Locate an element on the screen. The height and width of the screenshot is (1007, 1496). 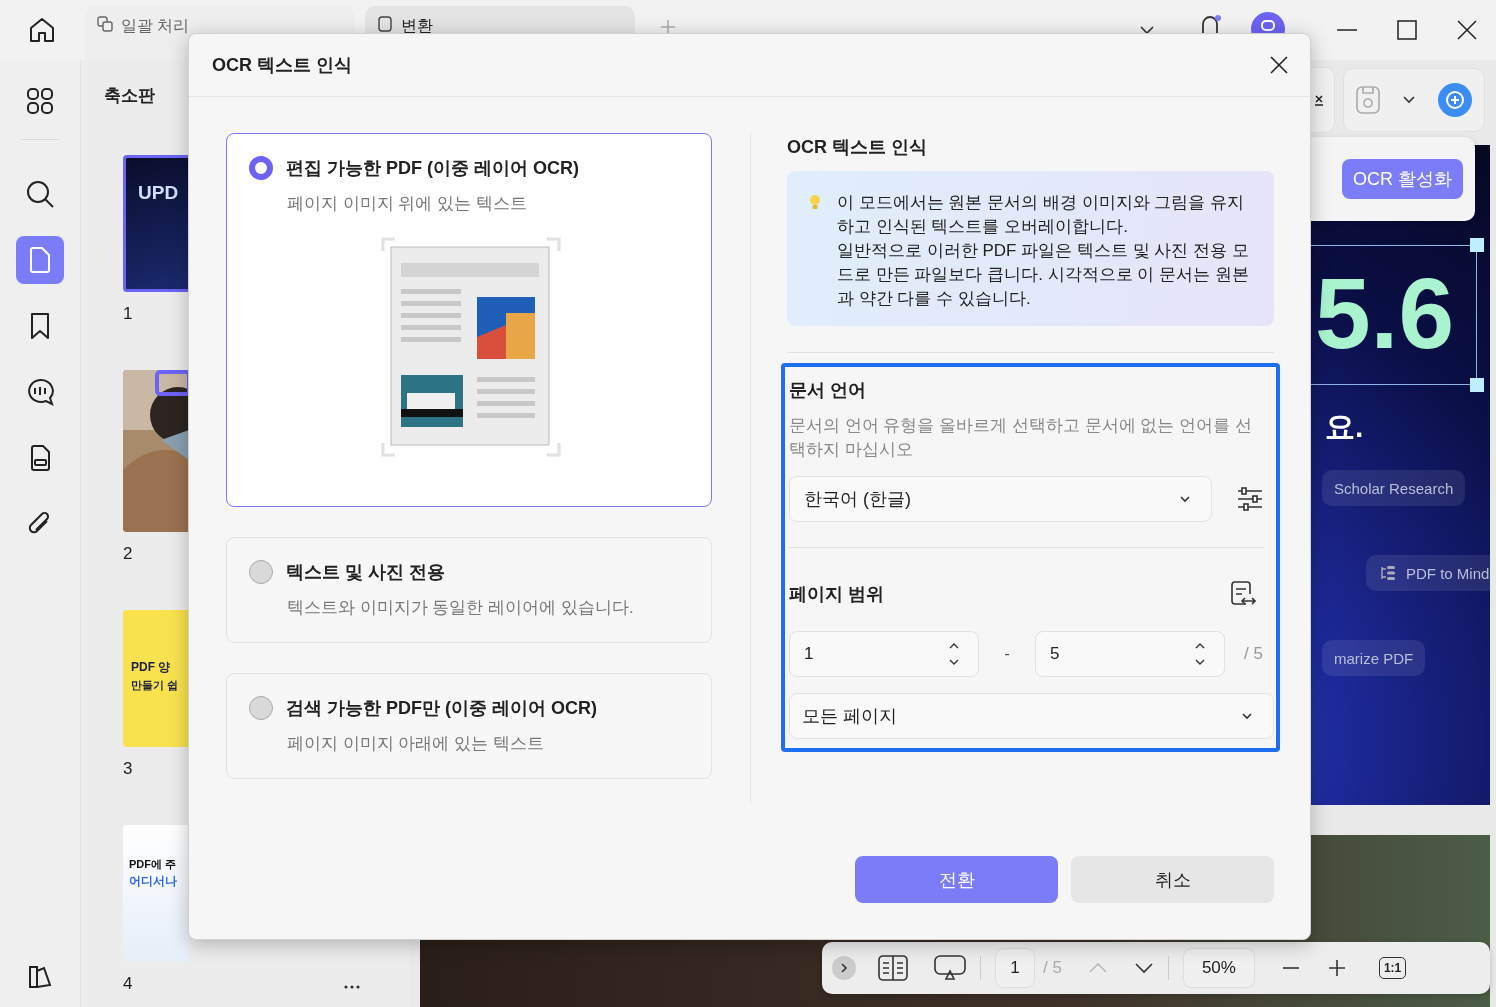
field-value: 1 is located at coordinates (809, 654).